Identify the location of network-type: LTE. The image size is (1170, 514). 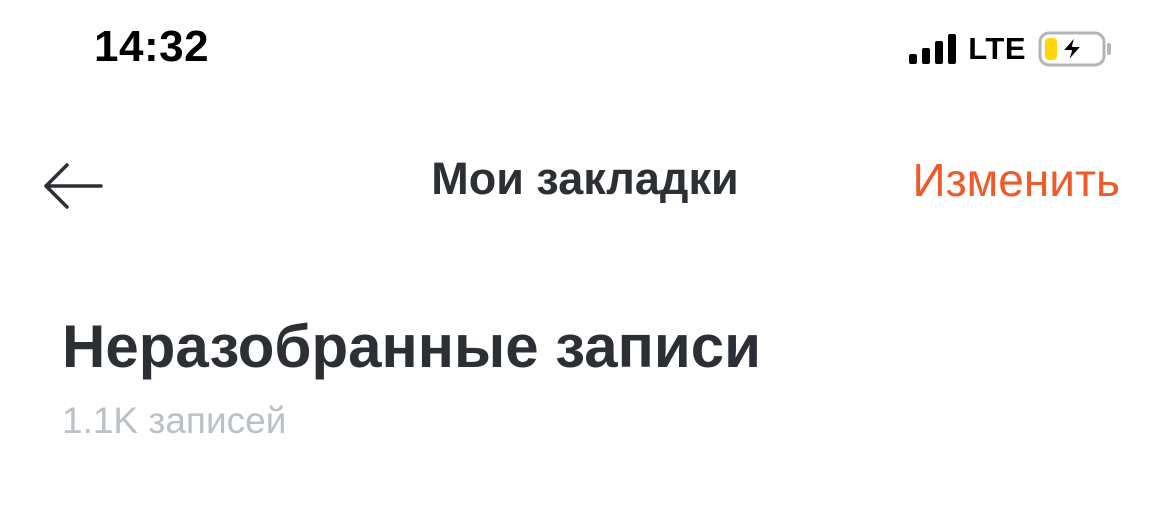
(997, 48).